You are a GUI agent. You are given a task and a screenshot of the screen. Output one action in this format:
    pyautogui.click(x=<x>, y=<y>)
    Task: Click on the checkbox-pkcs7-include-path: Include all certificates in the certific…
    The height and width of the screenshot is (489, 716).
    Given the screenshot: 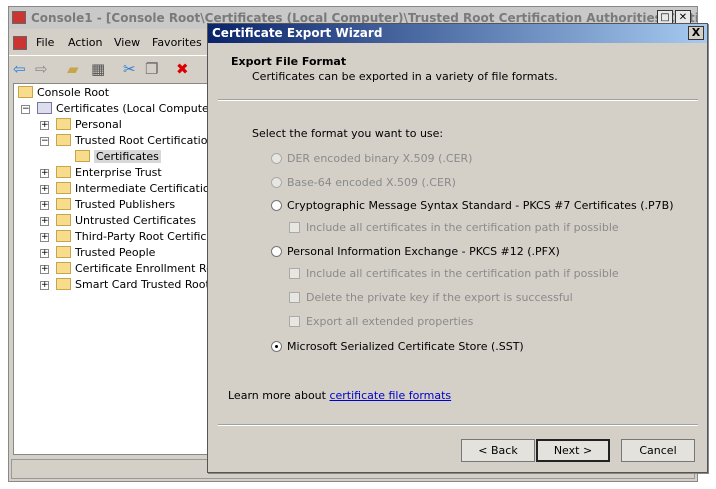 What is the action you would take?
    pyautogui.click(x=454, y=227)
    